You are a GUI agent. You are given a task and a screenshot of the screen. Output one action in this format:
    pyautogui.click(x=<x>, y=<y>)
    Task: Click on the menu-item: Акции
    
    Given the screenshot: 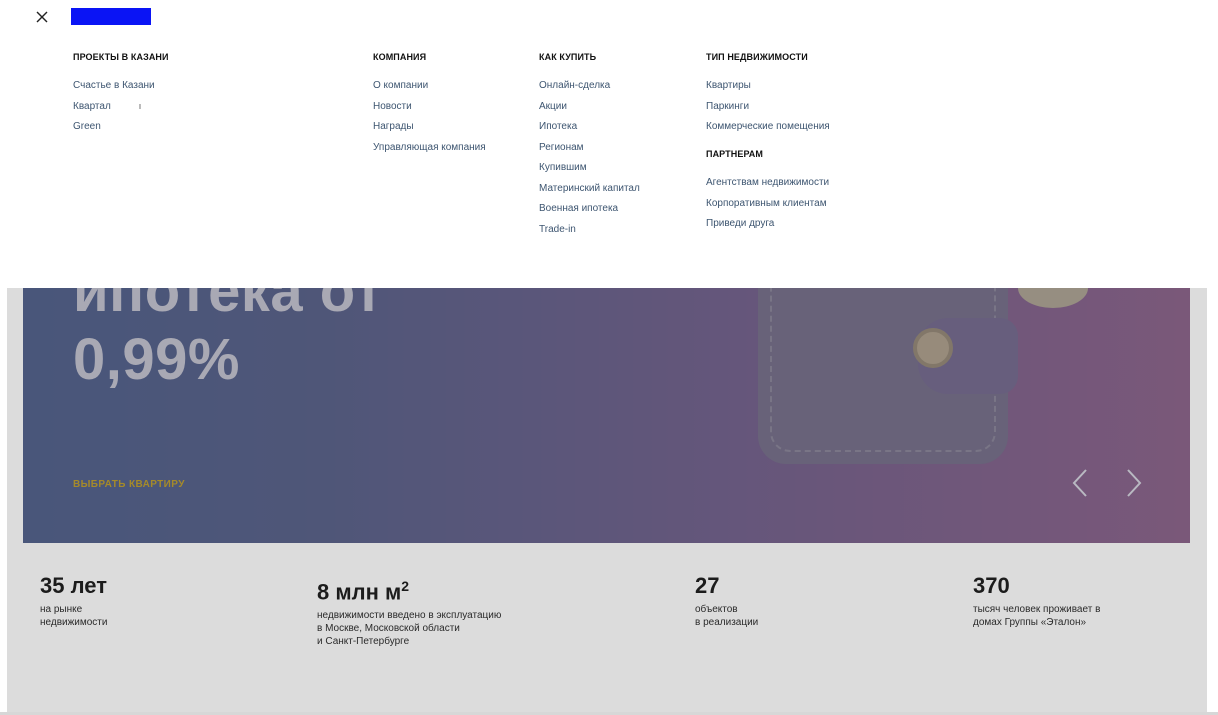 What is the action you would take?
    pyautogui.click(x=589, y=106)
    